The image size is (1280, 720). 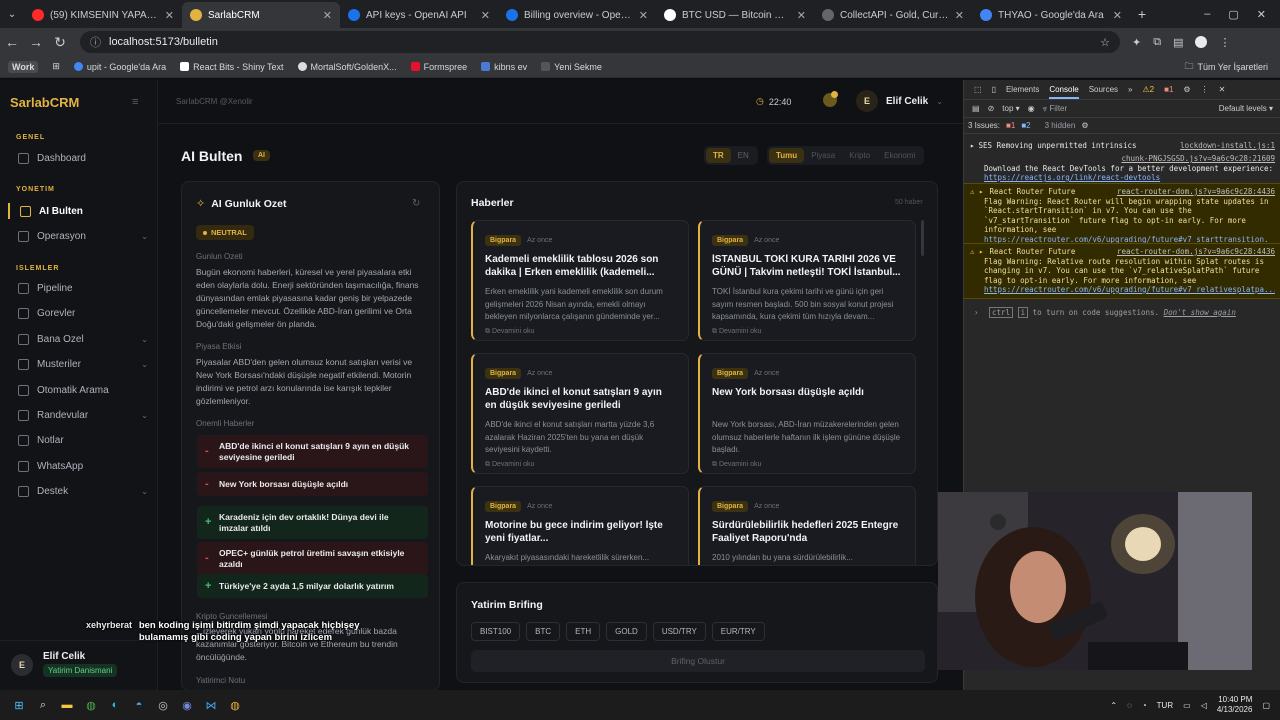 I want to click on obs-icon: ◎, so click(x=163, y=705).